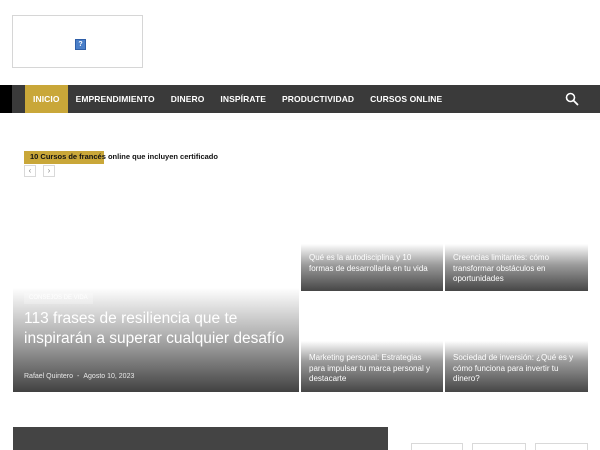  Describe the element at coordinates (58, 298) in the screenshot. I see `featured-category-badge: CONSEJOS DE VIDA` at that location.